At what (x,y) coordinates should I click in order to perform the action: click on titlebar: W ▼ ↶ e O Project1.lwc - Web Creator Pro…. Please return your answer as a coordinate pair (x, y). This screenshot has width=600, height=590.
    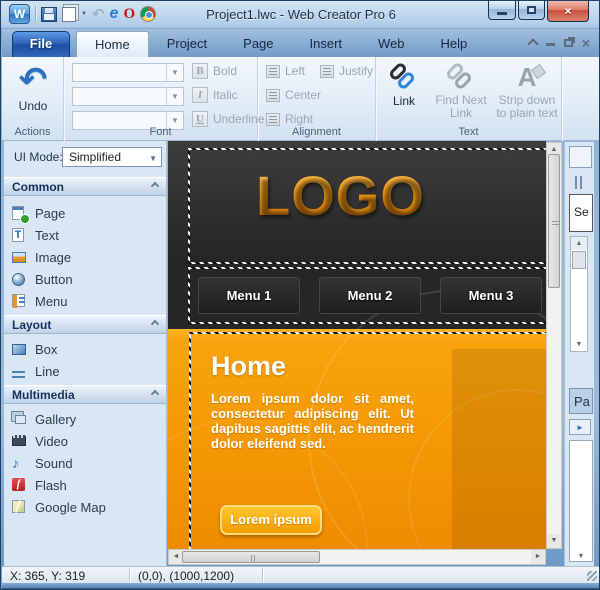
    Looking at the image, I should click on (300, 15).